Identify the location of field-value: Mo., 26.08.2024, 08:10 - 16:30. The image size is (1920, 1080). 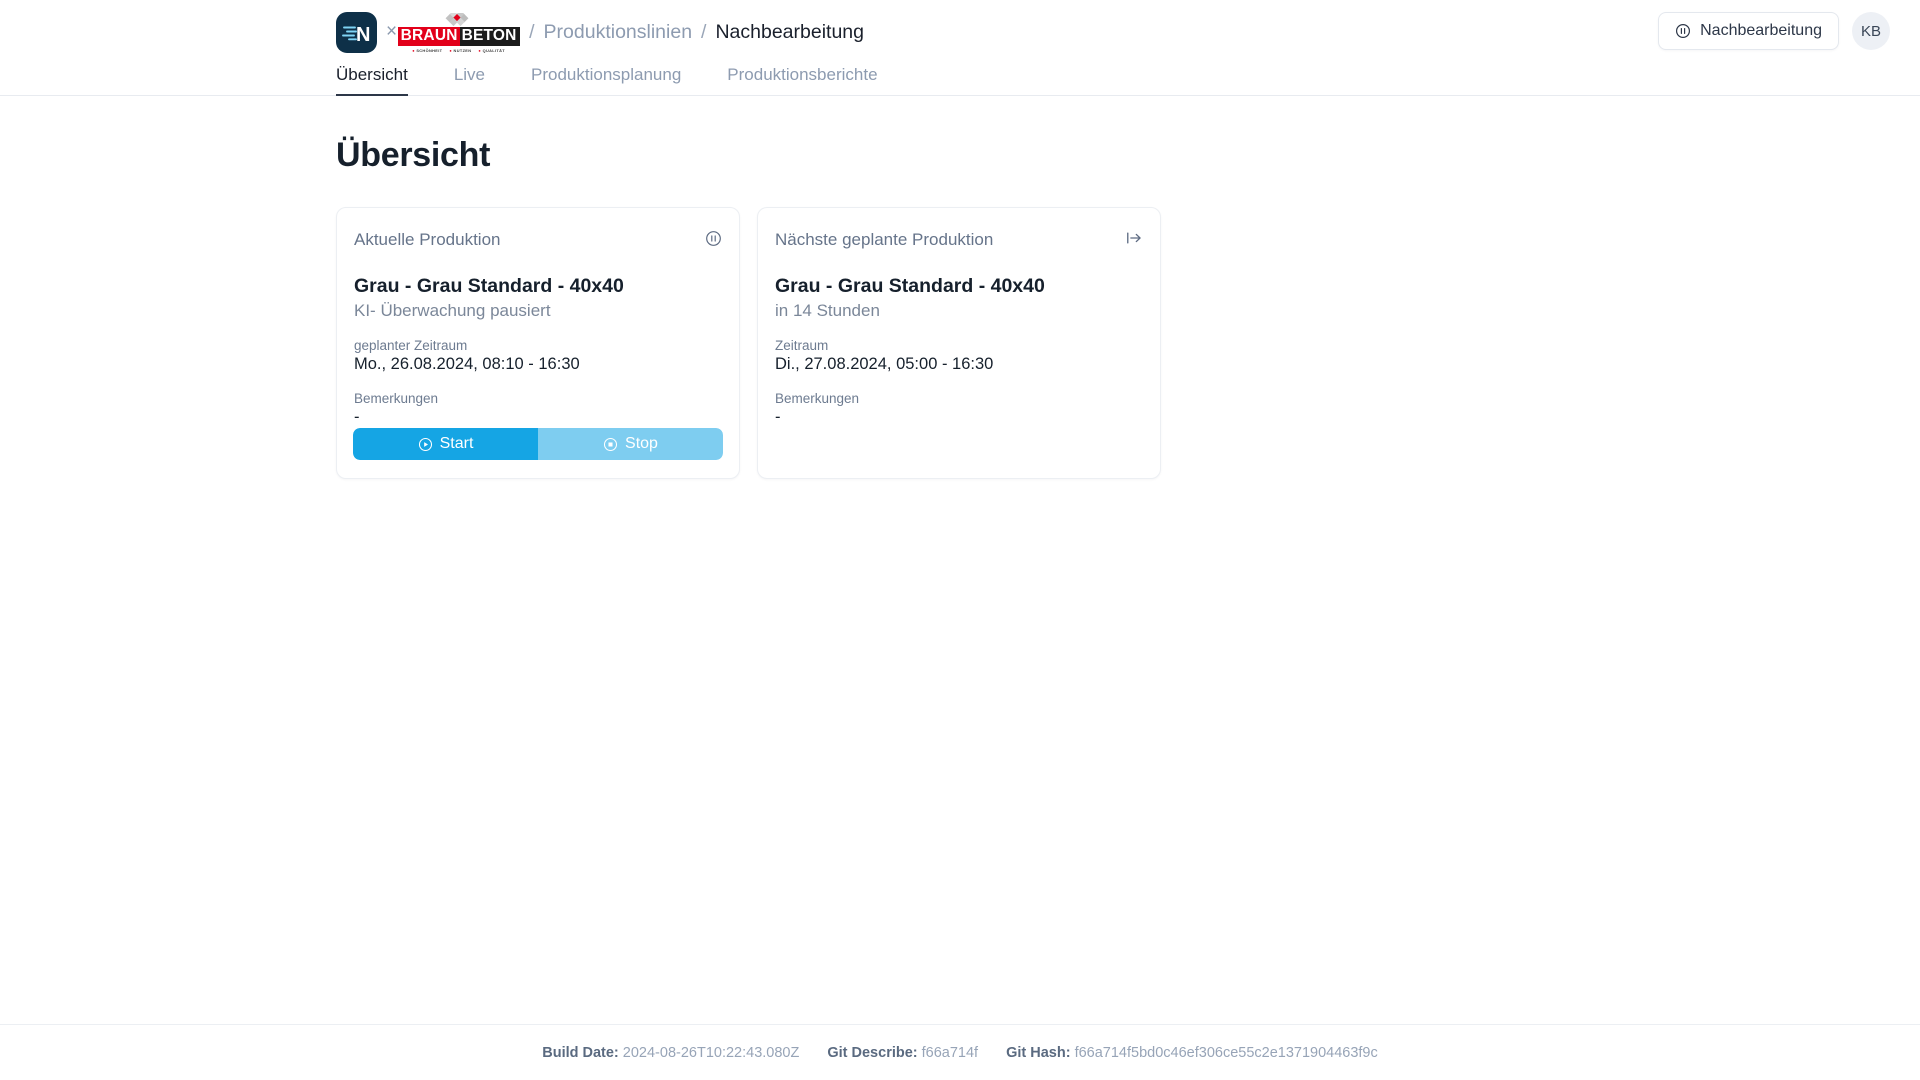
(467, 364).